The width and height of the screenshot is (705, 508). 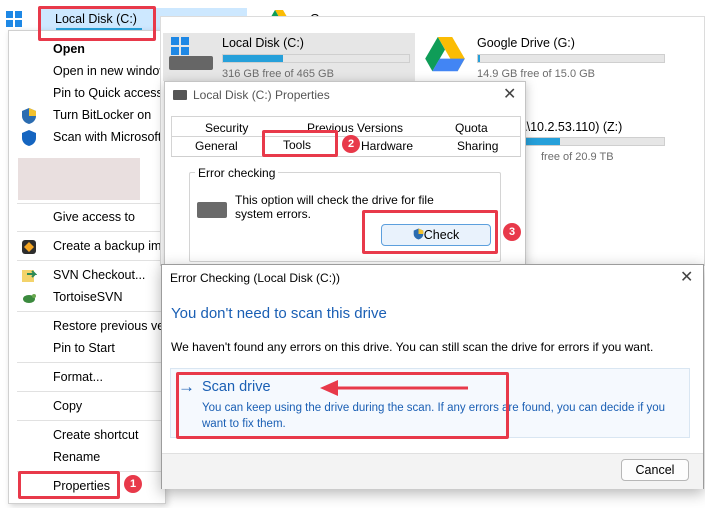 I want to click on dialog-title: Error Checking (Local Disk (C:)), so click(x=255, y=278).